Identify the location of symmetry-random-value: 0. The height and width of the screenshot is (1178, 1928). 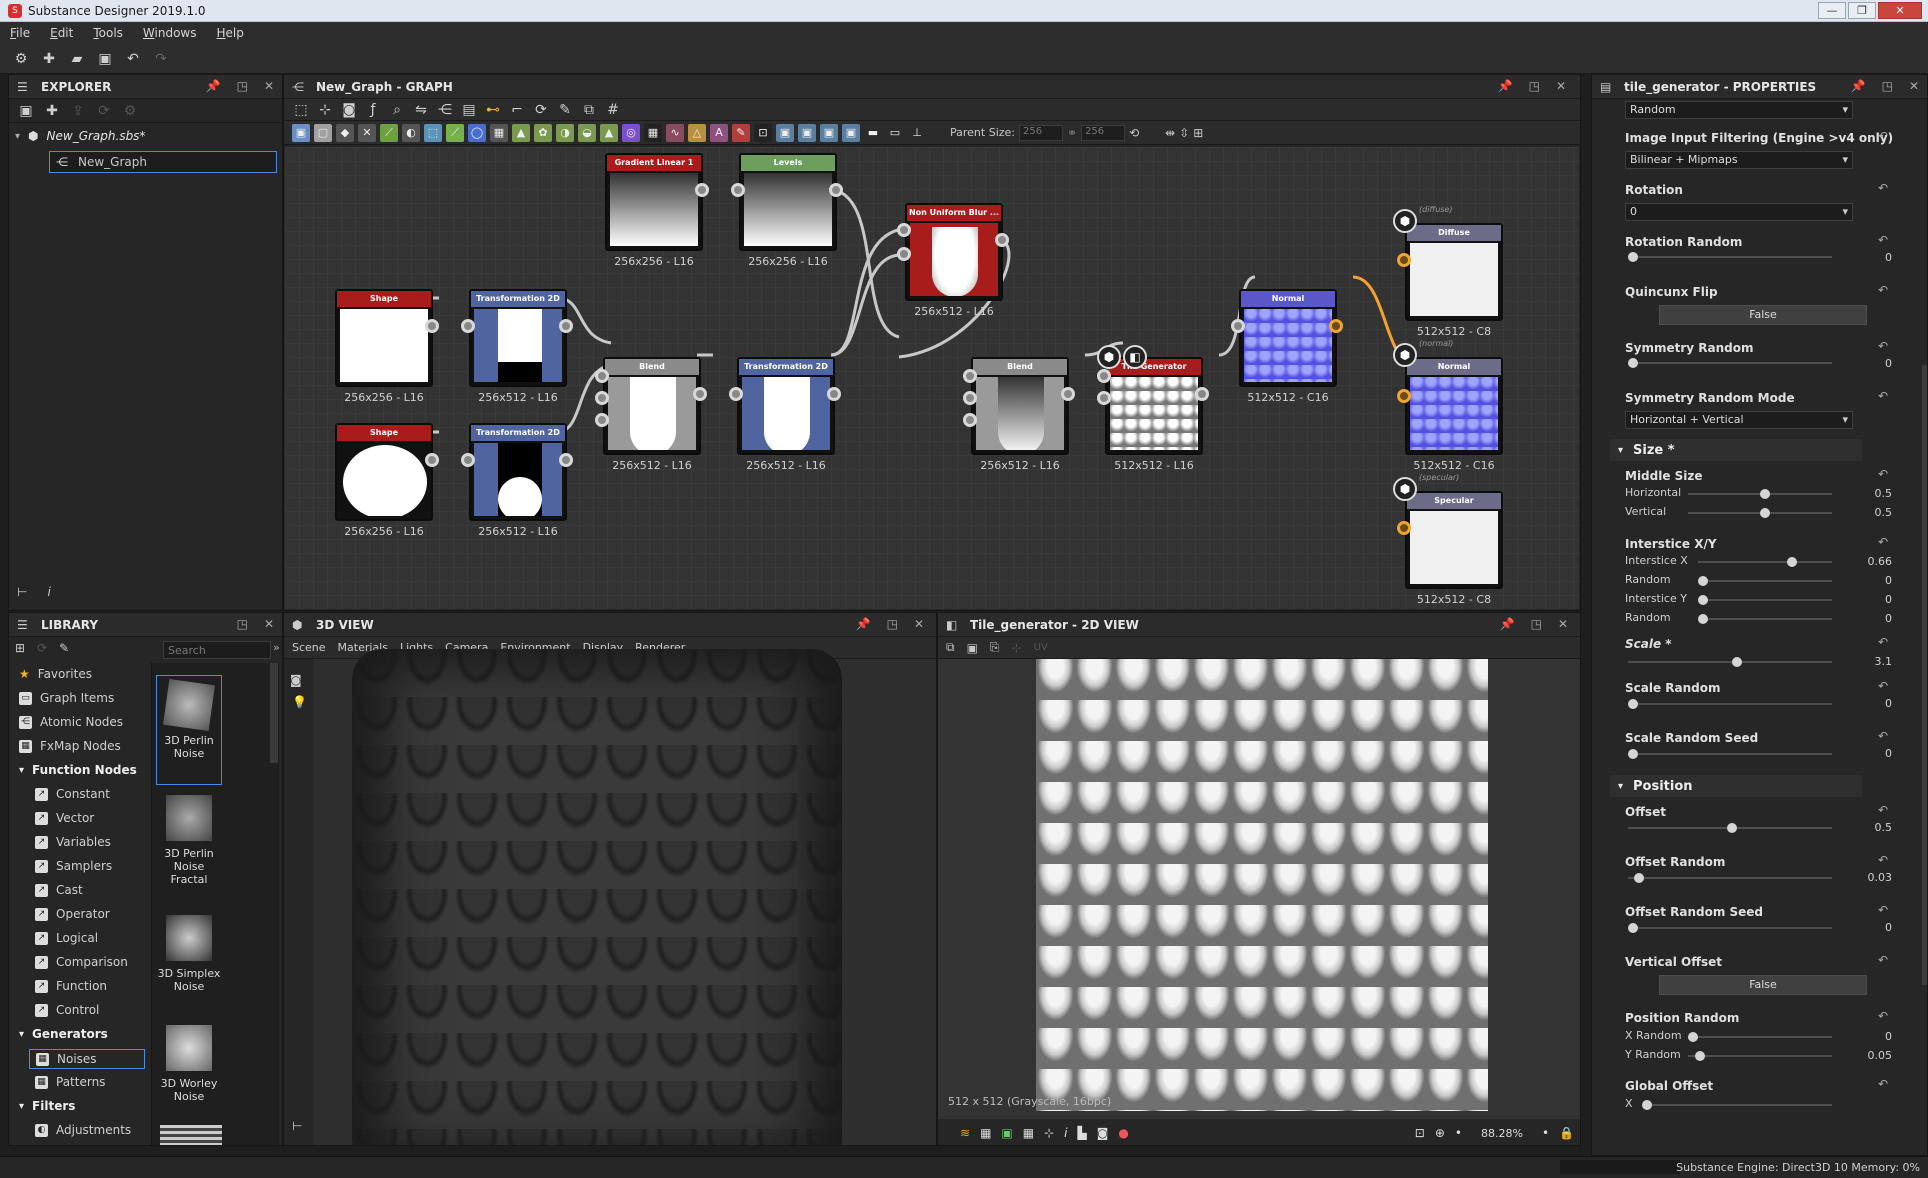
(1872, 363).